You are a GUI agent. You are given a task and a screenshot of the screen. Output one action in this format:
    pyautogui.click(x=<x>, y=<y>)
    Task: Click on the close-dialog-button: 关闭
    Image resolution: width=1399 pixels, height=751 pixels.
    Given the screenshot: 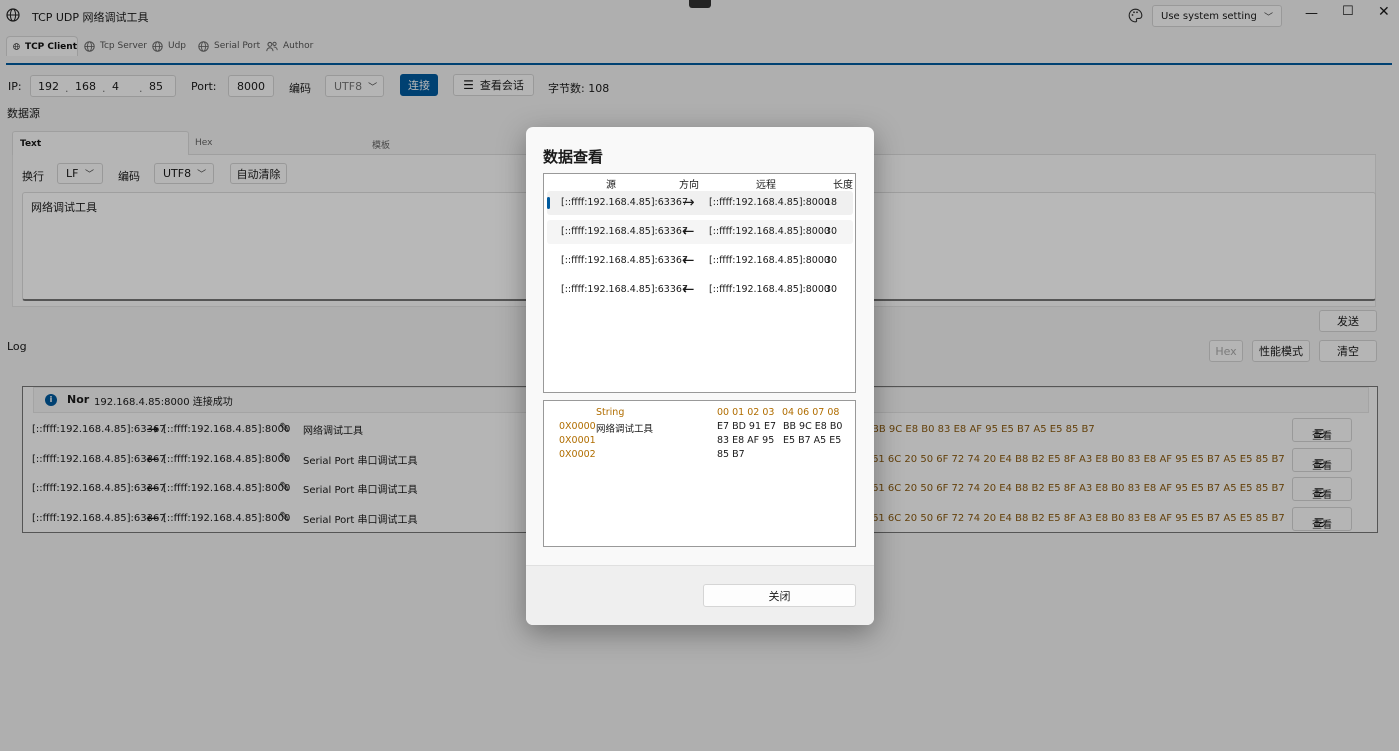 What is the action you would take?
    pyautogui.click(x=779, y=595)
    